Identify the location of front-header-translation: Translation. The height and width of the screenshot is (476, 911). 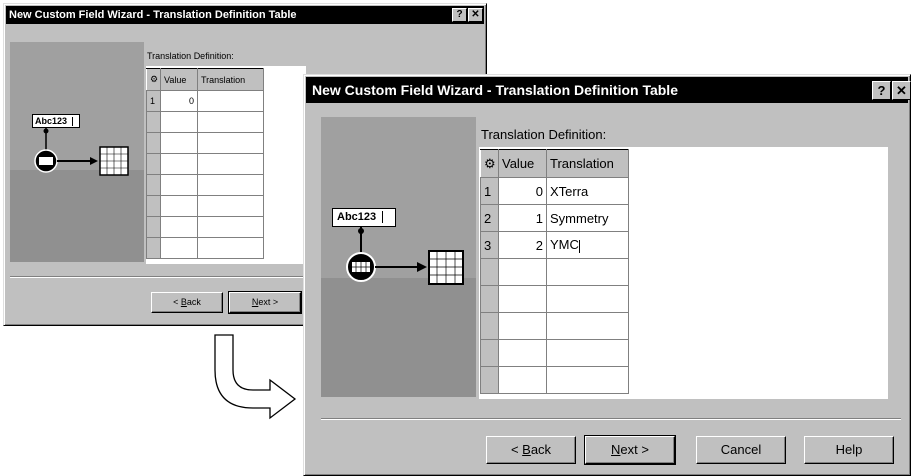
(587, 163).